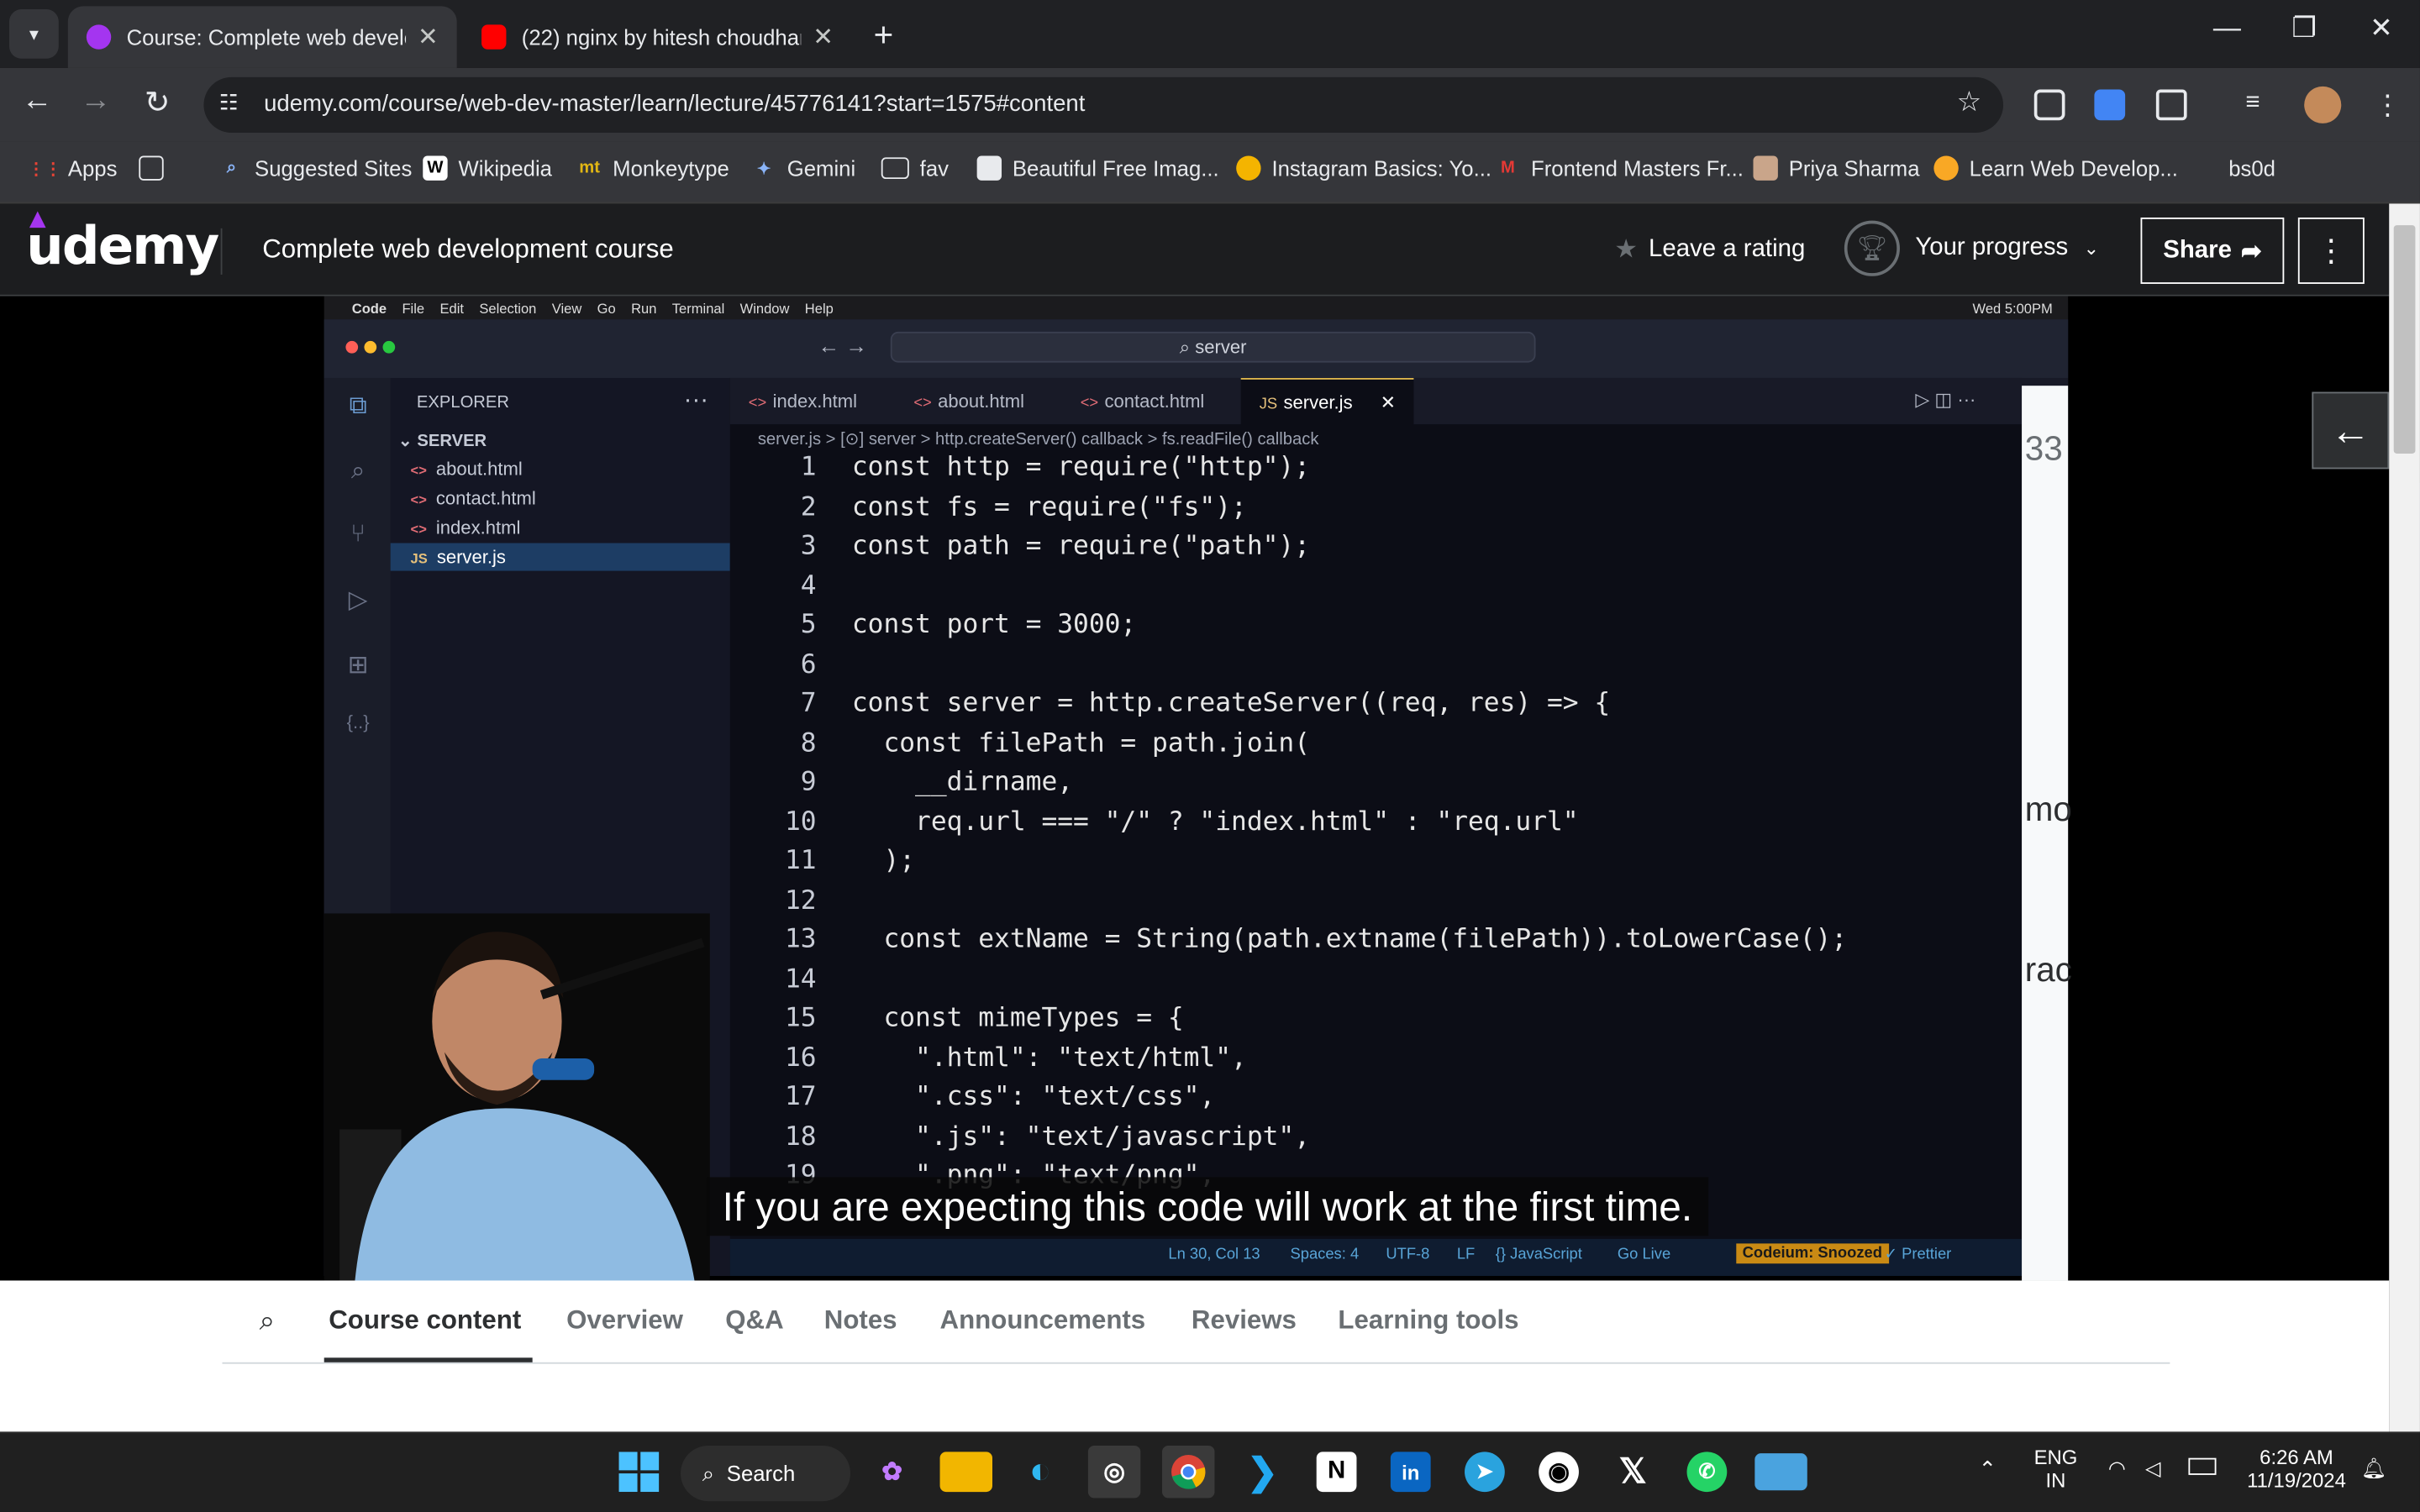  I want to click on chrome-logo-icon, so click(1188, 1472).